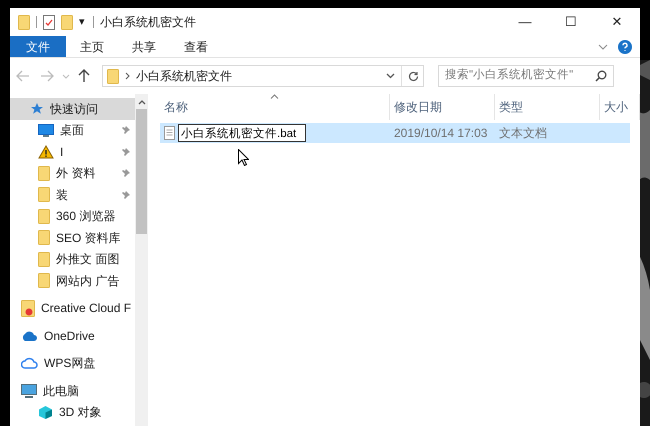 The width and height of the screenshot is (650, 426). I want to click on ribbon-tab: 查看, so click(196, 46).